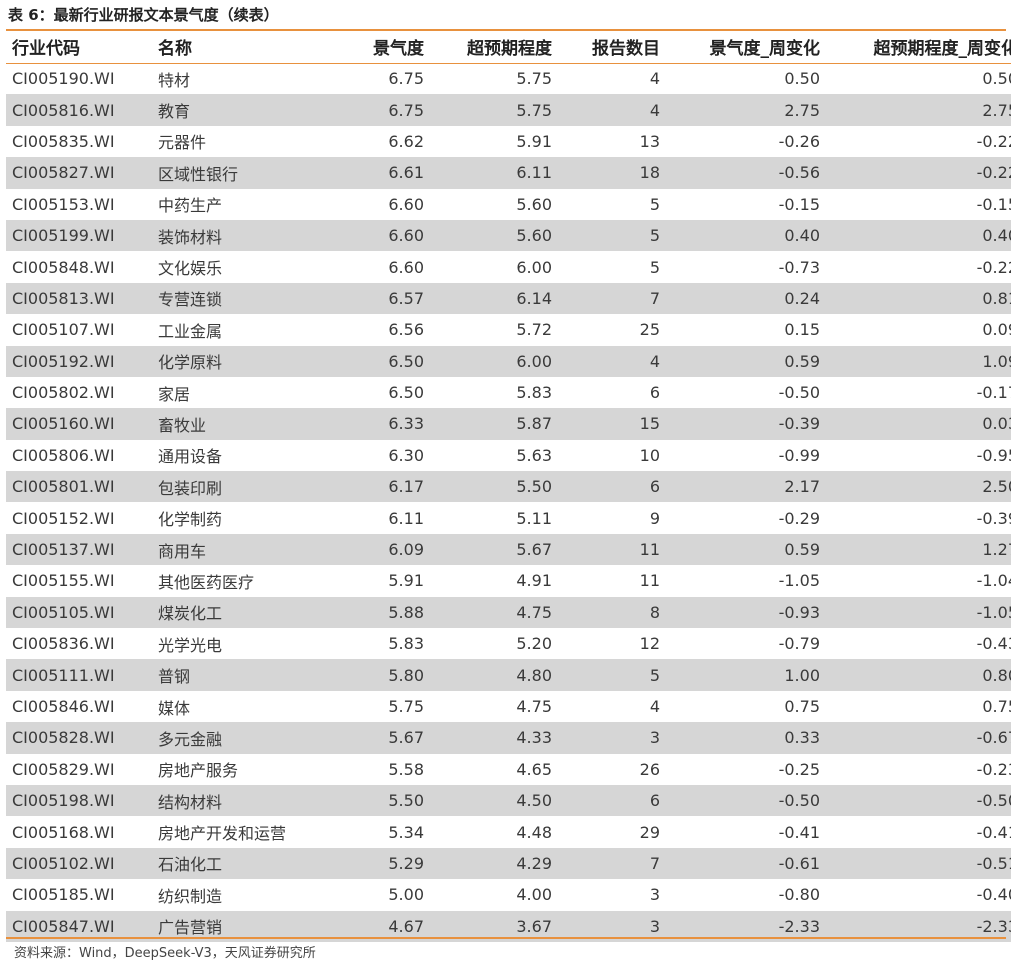 The width and height of the screenshot is (1011, 969). I want to click on cell-name: 专营连锁, so click(240, 298).